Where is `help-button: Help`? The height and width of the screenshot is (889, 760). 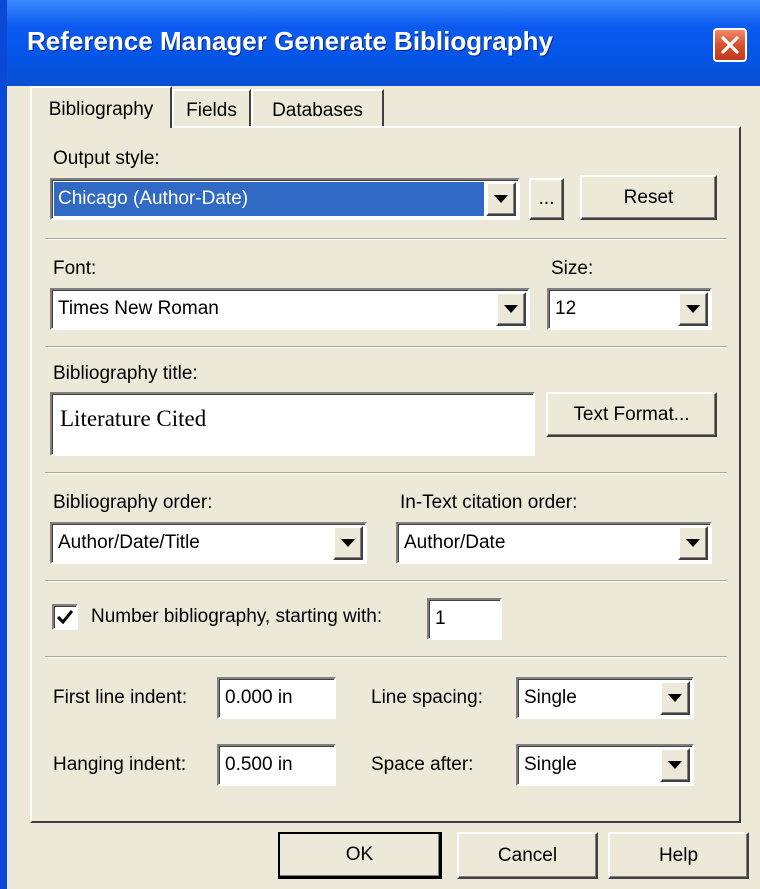 help-button: Help is located at coordinates (678, 855).